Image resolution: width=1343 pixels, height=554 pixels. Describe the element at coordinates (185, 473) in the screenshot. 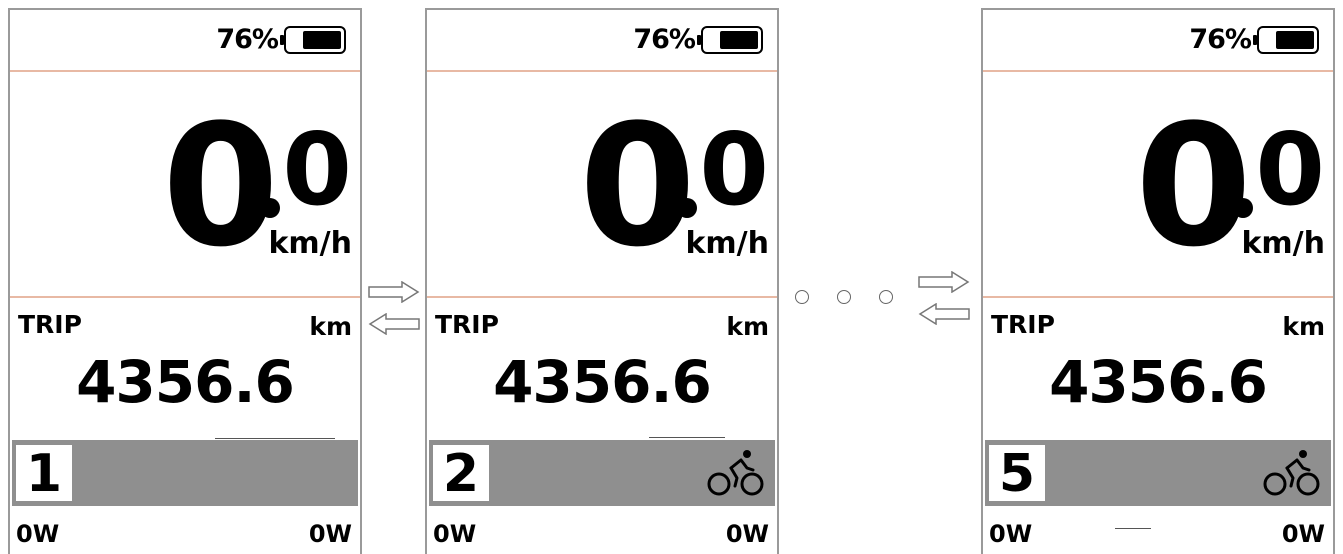

I see `assist-level-bar: 1` at that location.